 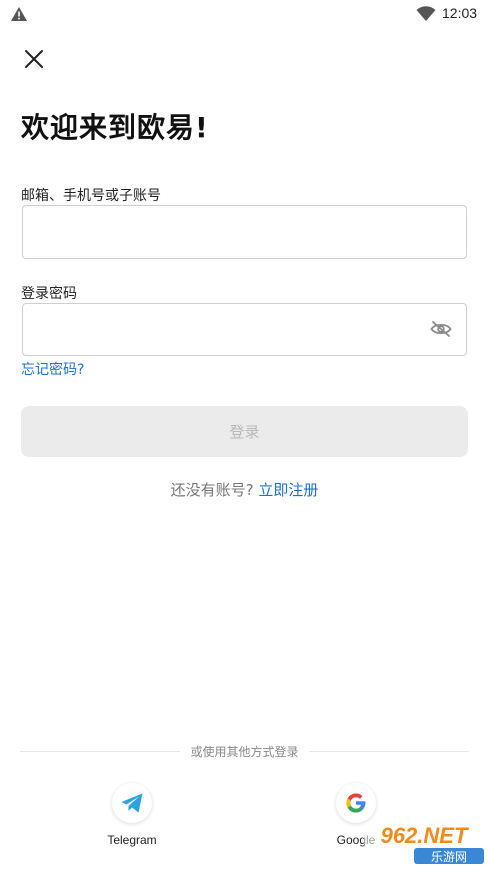 I want to click on wifi-icon, so click(x=426, y=13).